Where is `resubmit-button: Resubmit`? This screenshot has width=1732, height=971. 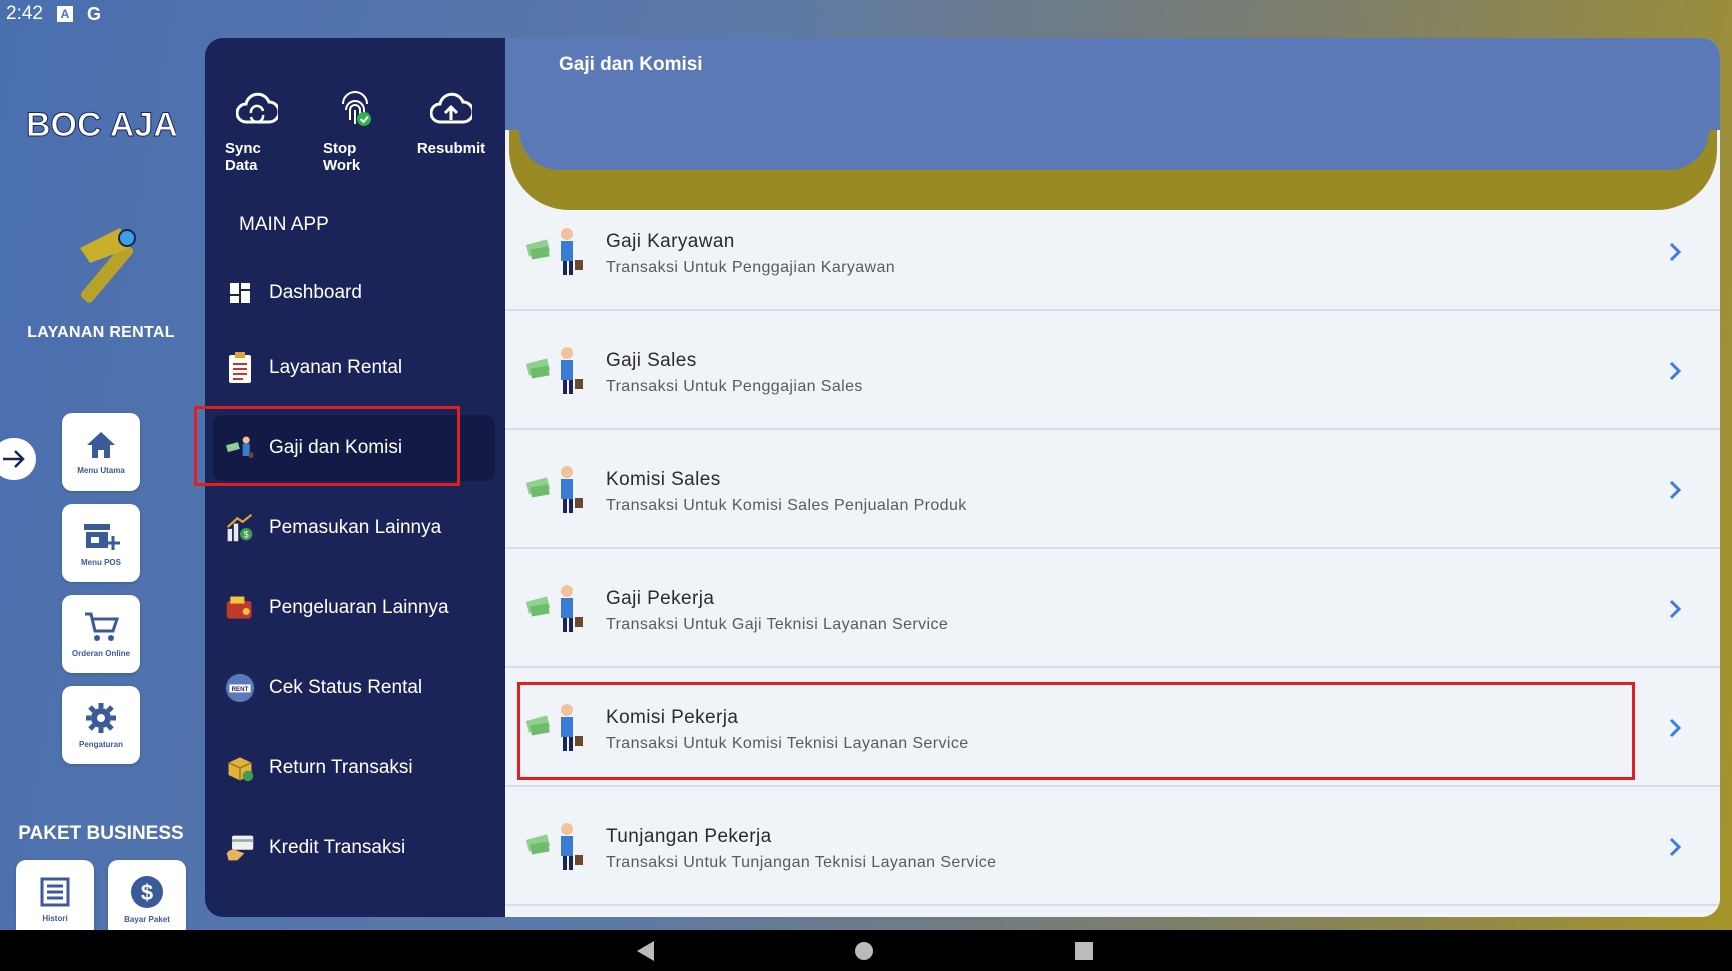
resubmit-button: Resubmit is located at coordinates (451, 123).